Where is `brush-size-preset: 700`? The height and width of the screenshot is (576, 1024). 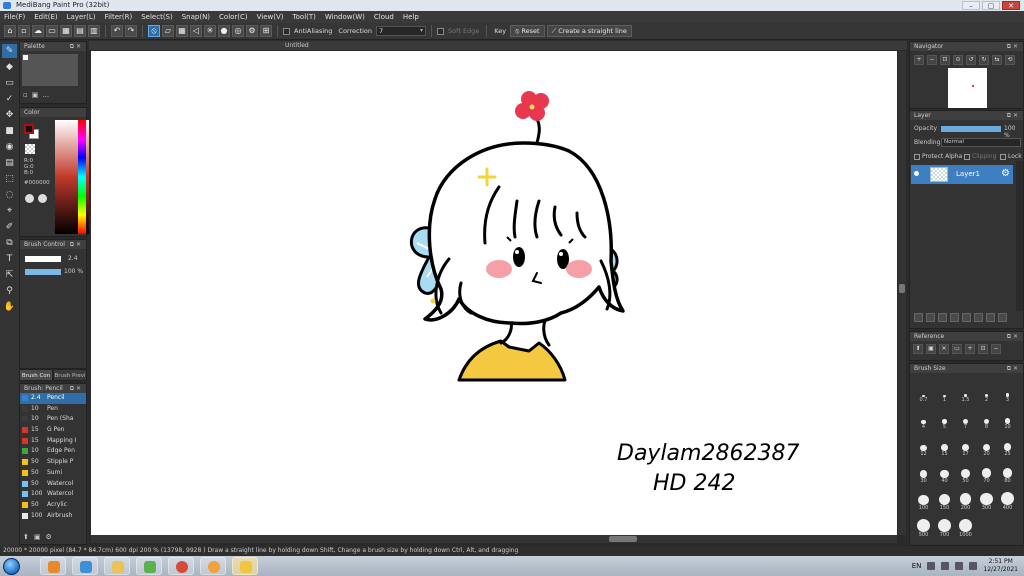
brush-size-preset: 700 is located at coordinates (944, 525).